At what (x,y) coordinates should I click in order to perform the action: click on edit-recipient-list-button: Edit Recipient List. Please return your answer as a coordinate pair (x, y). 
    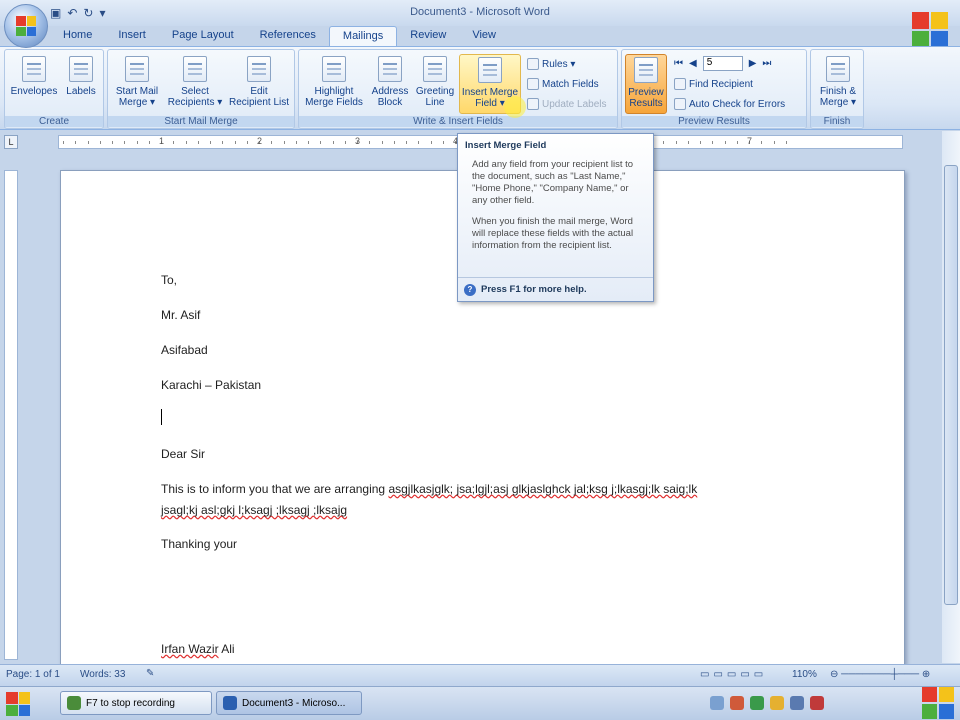
    Looking at the image, I should click on (259, 82).